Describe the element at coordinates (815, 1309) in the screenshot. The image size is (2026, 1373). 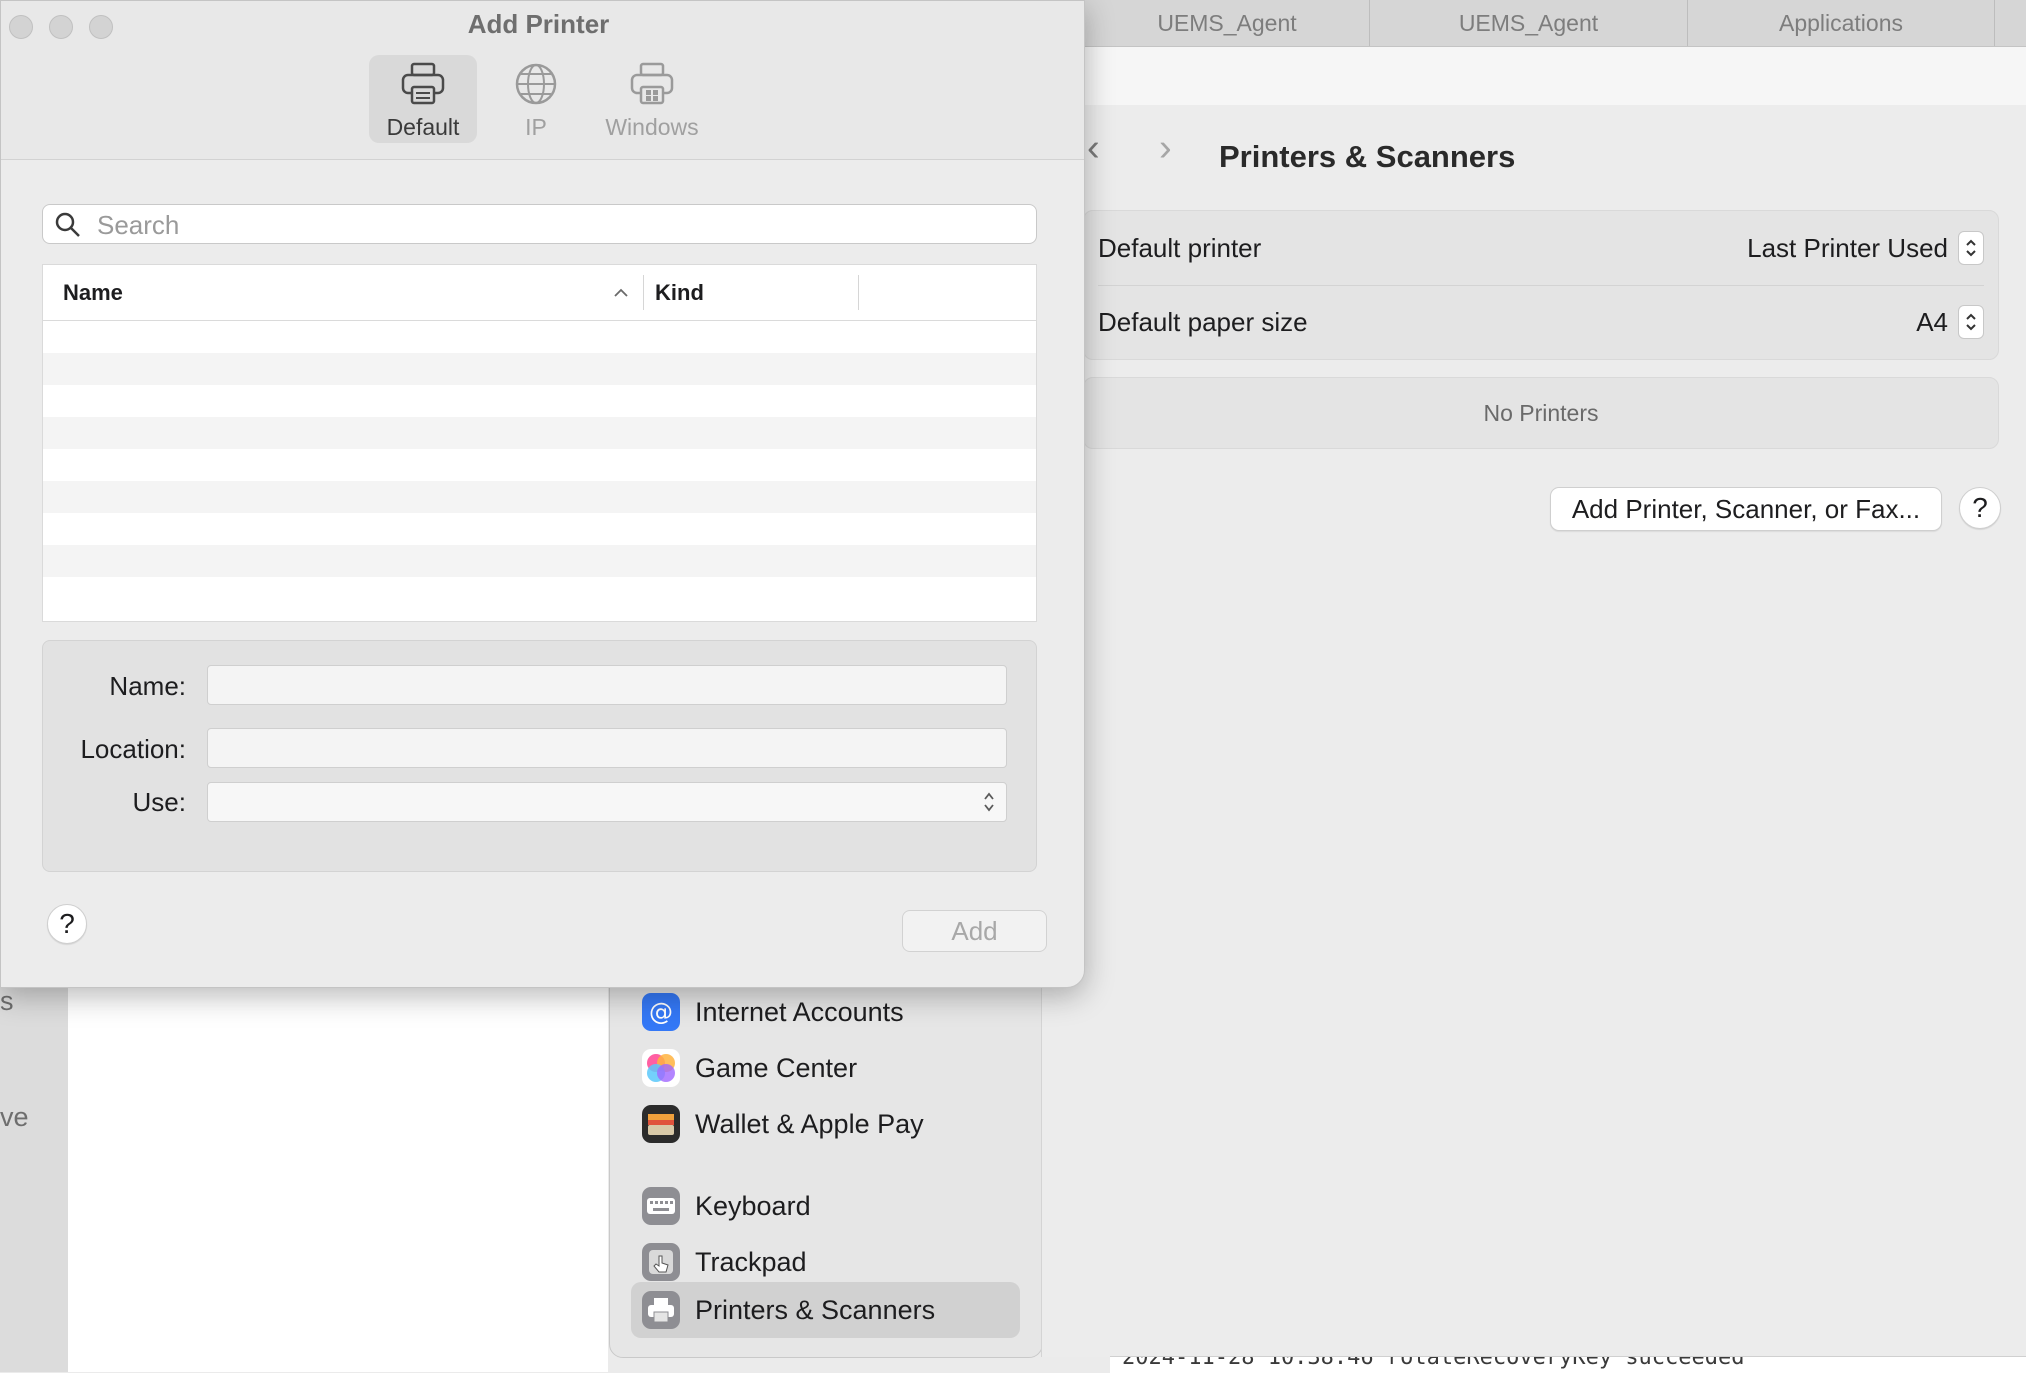
I see `sidebar-item-label: Printers & Scanners` at that location.